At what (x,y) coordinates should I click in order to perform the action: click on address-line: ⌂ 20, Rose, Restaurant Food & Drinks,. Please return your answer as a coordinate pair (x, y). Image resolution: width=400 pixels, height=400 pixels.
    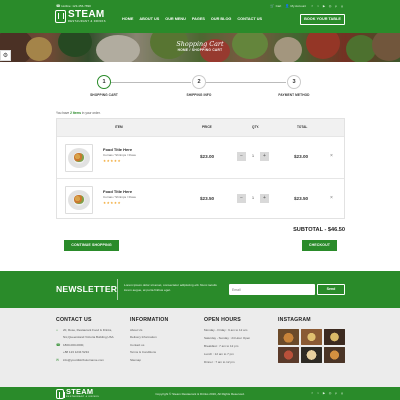
    Looking at the image, I should click on (84, 330).